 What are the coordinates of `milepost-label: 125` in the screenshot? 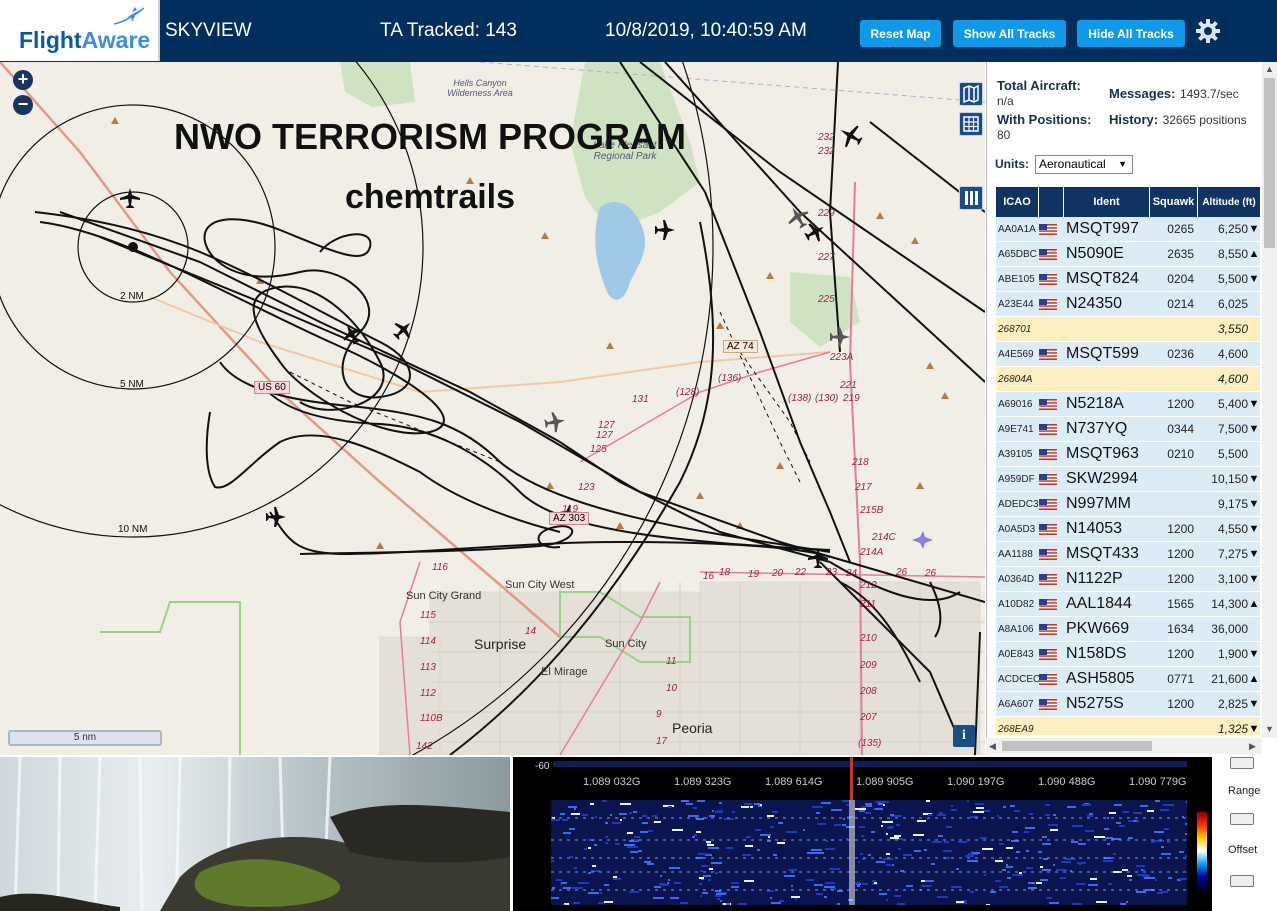 It's located at (598, 449).